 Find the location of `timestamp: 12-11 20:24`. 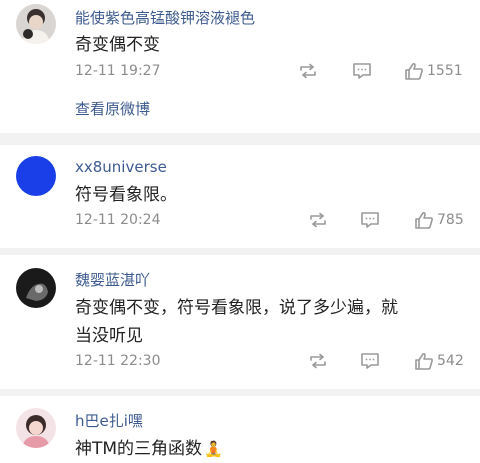

timestamp: 12-11 20:24 is located at coordinates (118, 220).